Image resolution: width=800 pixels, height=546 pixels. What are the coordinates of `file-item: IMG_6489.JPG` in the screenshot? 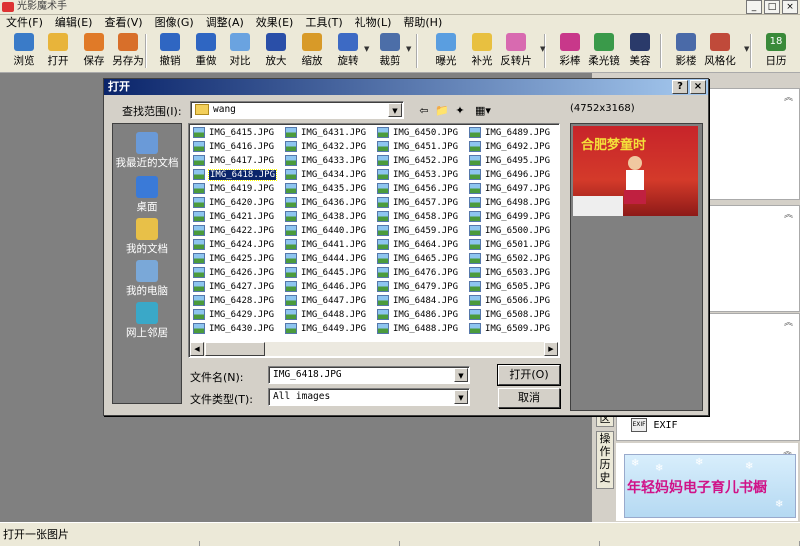 It's located at (509, 133).